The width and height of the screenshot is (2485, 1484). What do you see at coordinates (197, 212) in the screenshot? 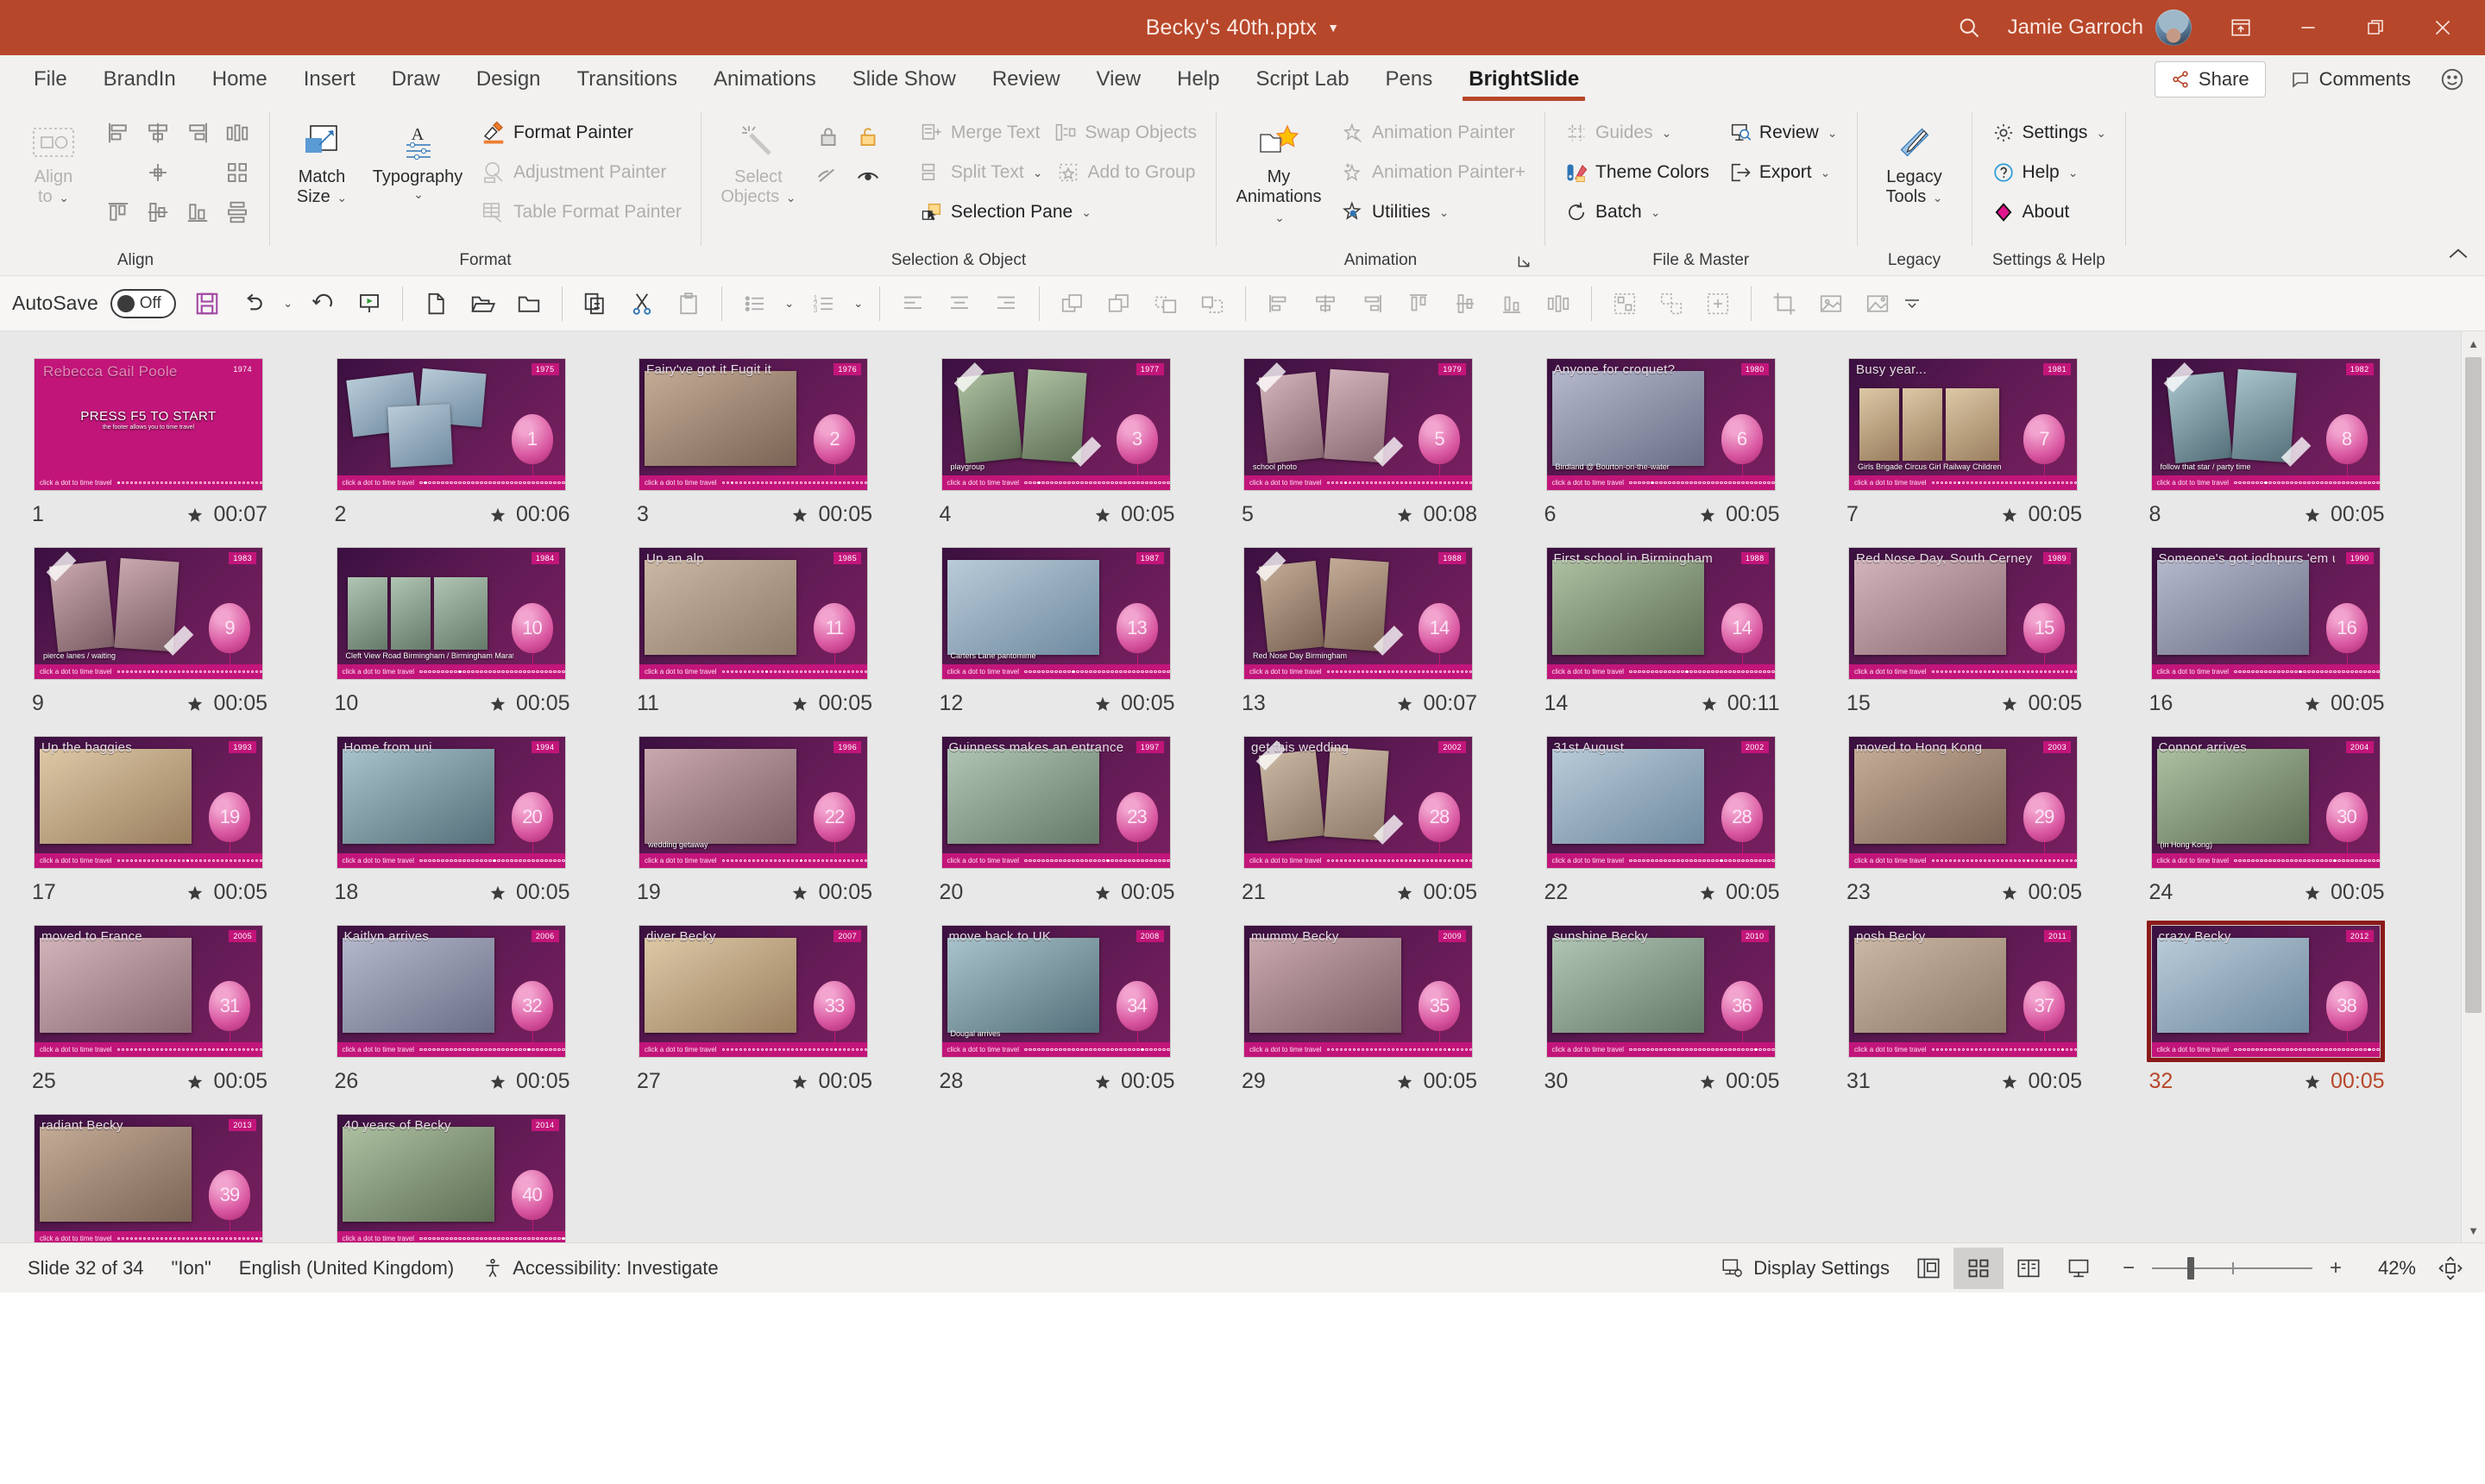
I see `align-bottom-icon` at bounding box center [197, 212].